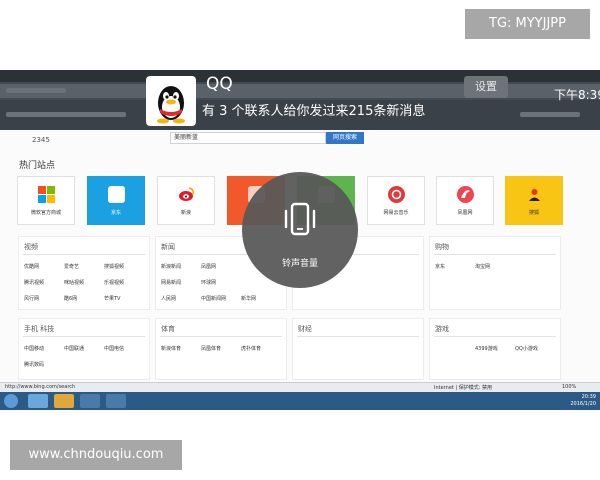  I want to click on ie-taskbar-icon, so click(38, 401).